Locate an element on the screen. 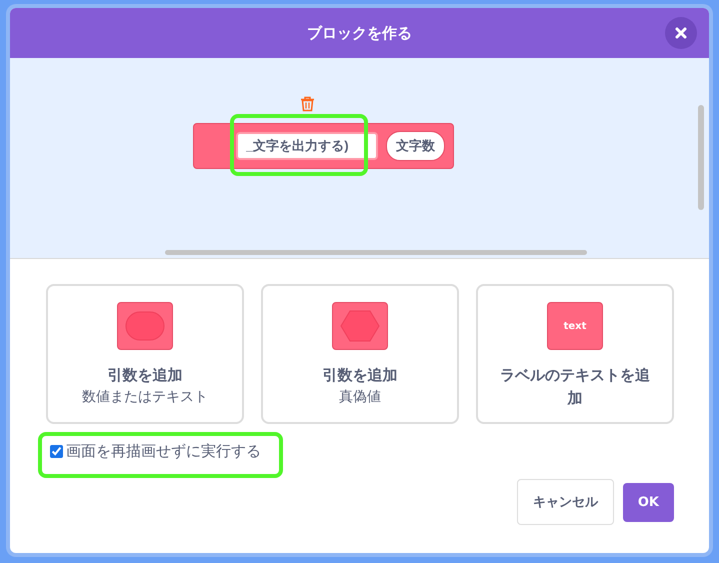  option-subtitle: 真偽値 is located at coordinates (360, 397).